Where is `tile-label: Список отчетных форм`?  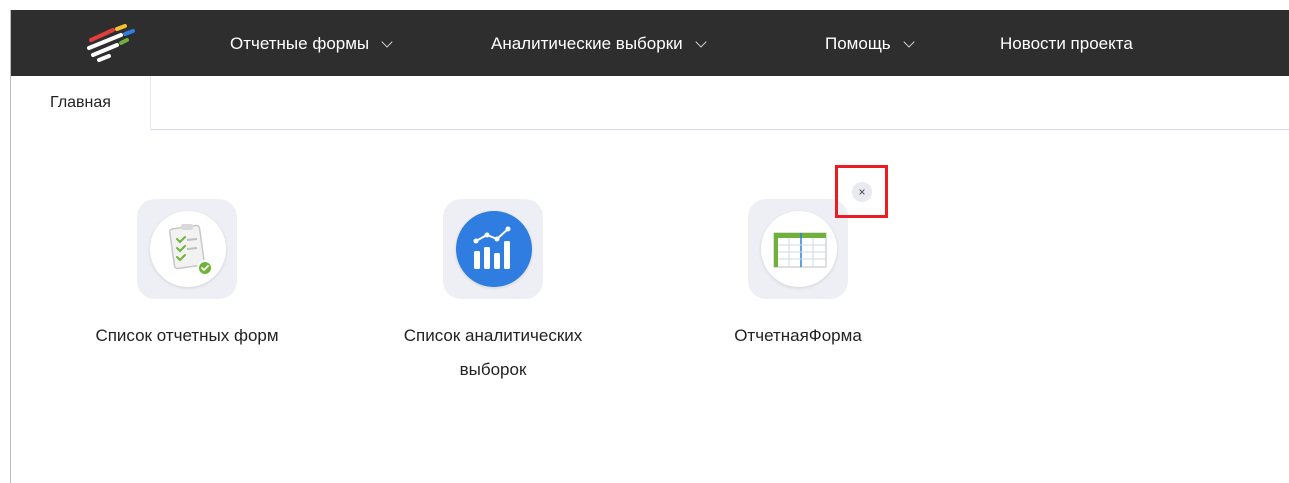
tile-label: Список отчетных форм is located at coordinates (187, 335).